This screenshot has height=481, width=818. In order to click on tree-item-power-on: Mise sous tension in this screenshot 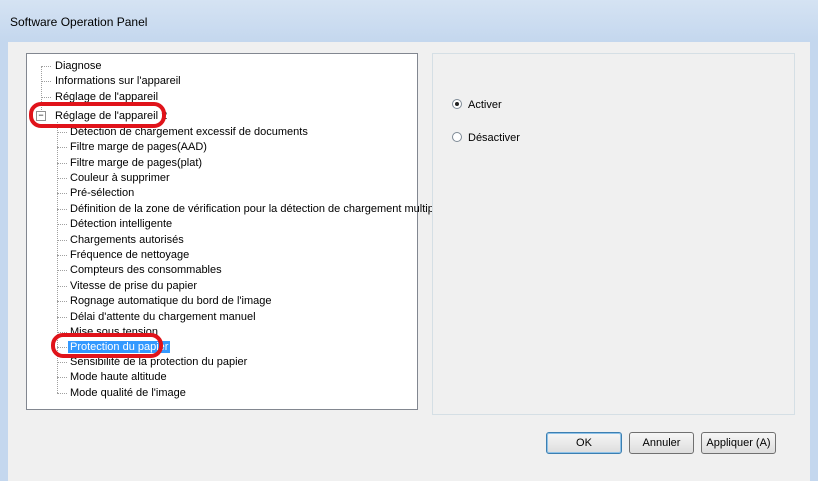, I will do `click(114, 332)`.